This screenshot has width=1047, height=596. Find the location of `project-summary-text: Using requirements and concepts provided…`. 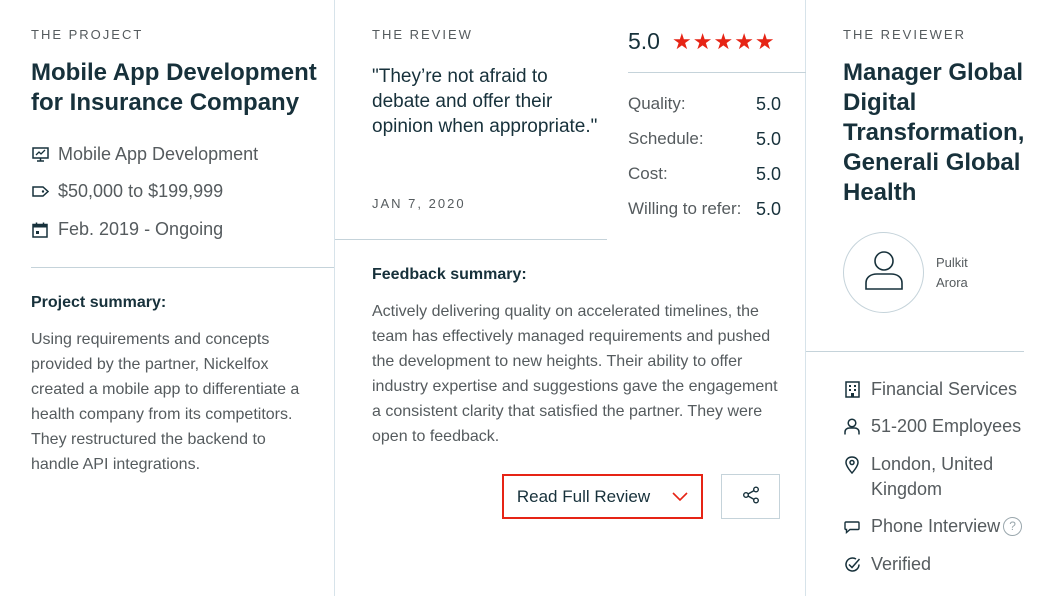

project-summary-text: Using requirements and concepts provided… is located at coordinates (165, 402).